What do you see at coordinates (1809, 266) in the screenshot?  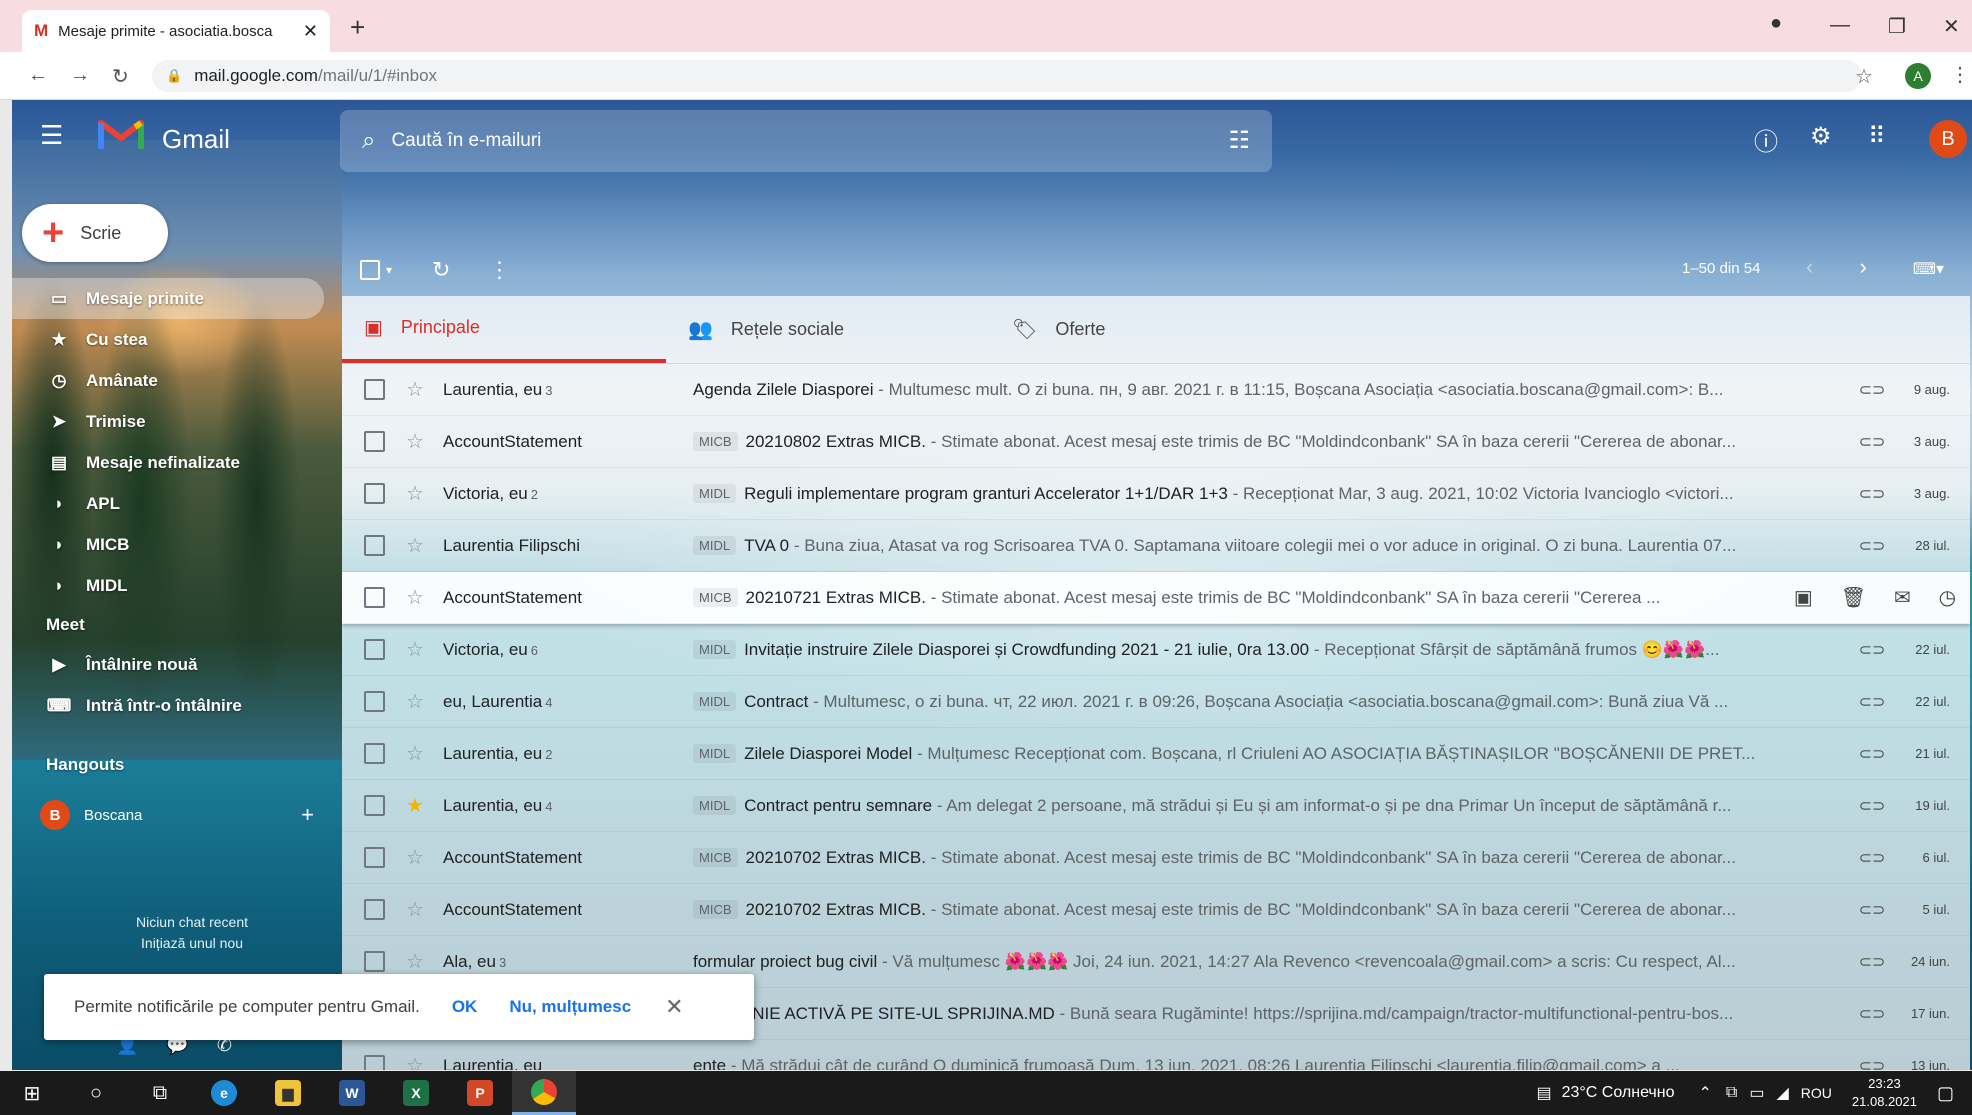 I see `prev-page-icon: ‹` at bounding box center [1809, 266].